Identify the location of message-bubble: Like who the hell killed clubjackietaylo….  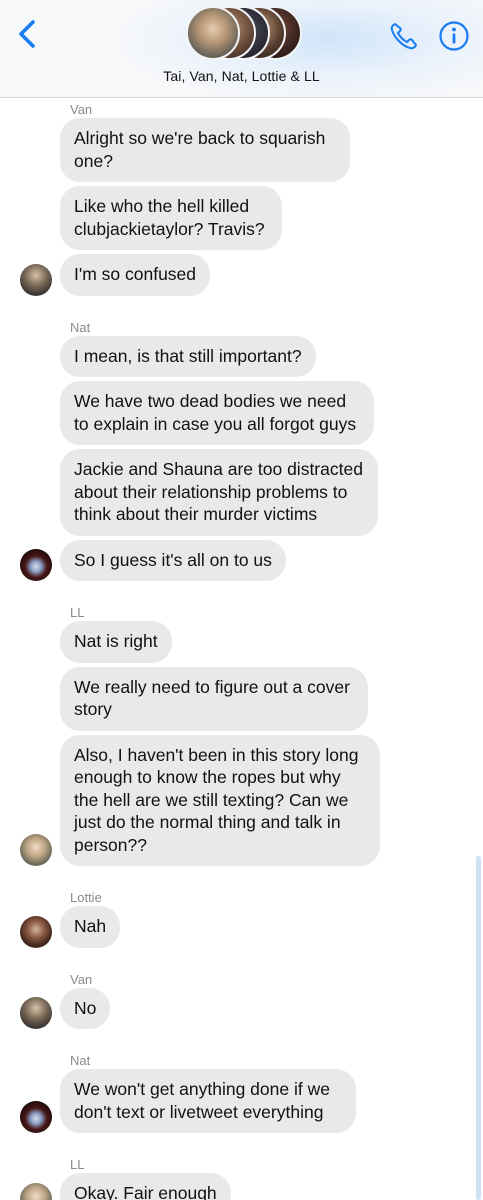
(171, 218).